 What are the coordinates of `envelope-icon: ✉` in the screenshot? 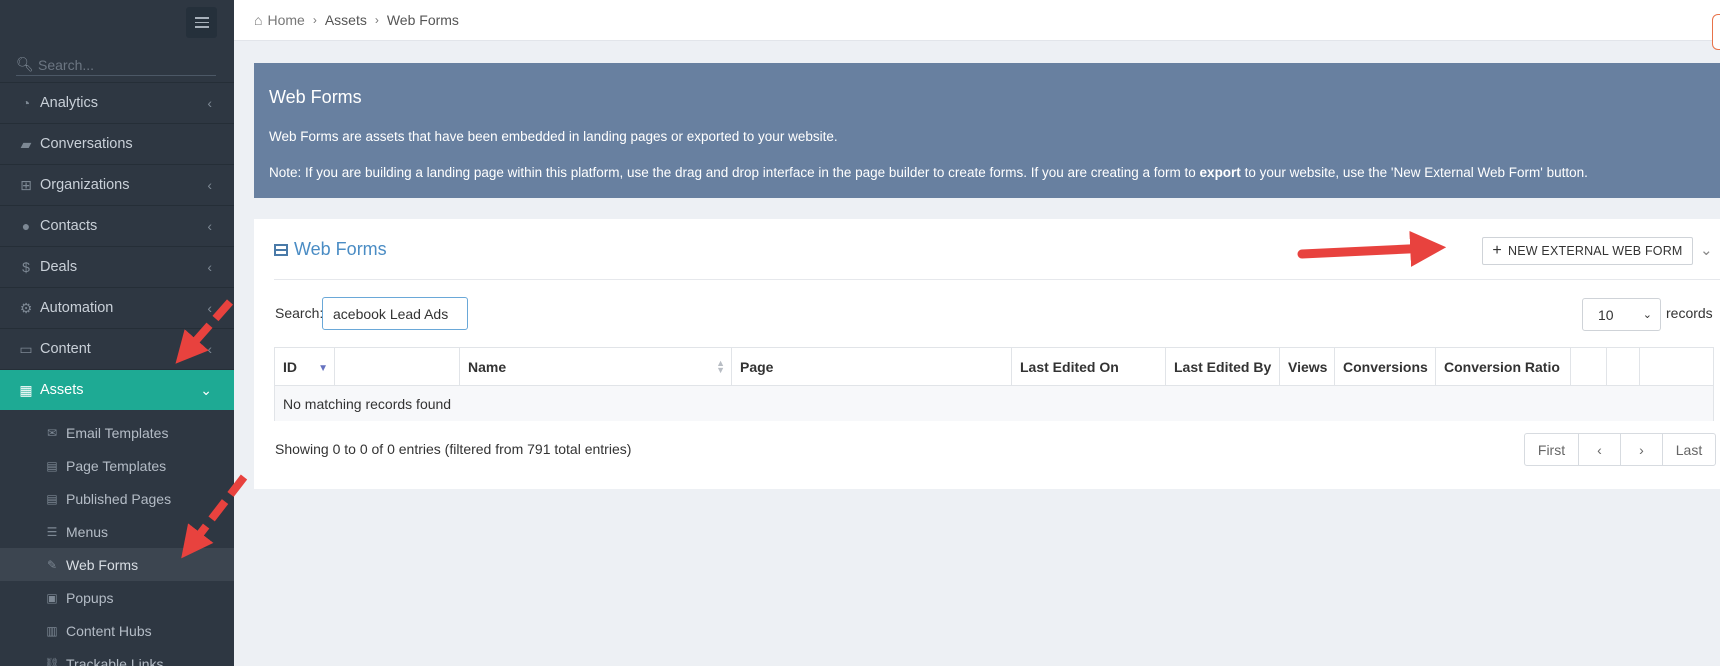 It's located at (52, 432).